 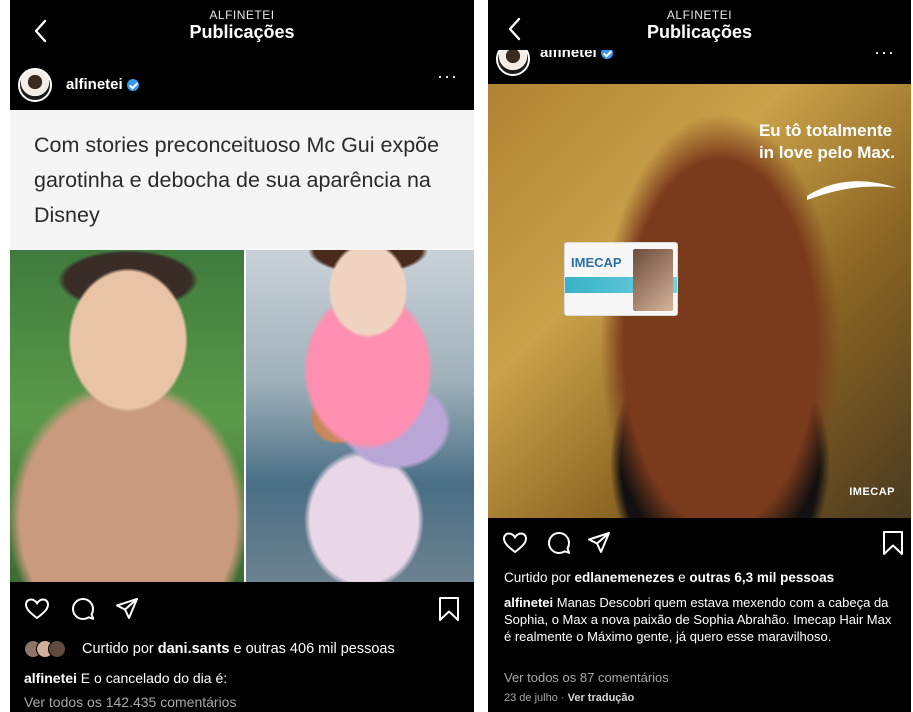 I want to click on post-meta: 23 de julho · Ver tradução, so click(x=569, y=698).